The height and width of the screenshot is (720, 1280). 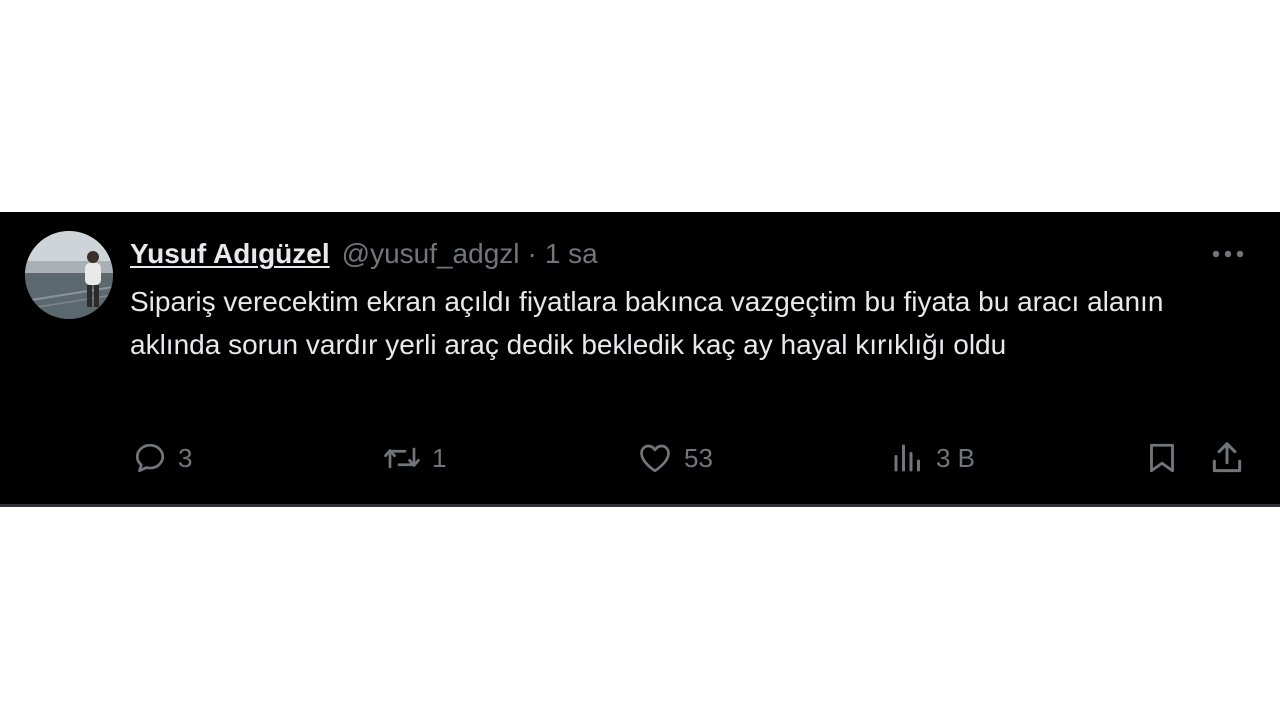 What do you see at coordinates (431, 254) in the screenshot?
I see `author-handle: @yusuf_adgzl` at bounding box center [431, 254].